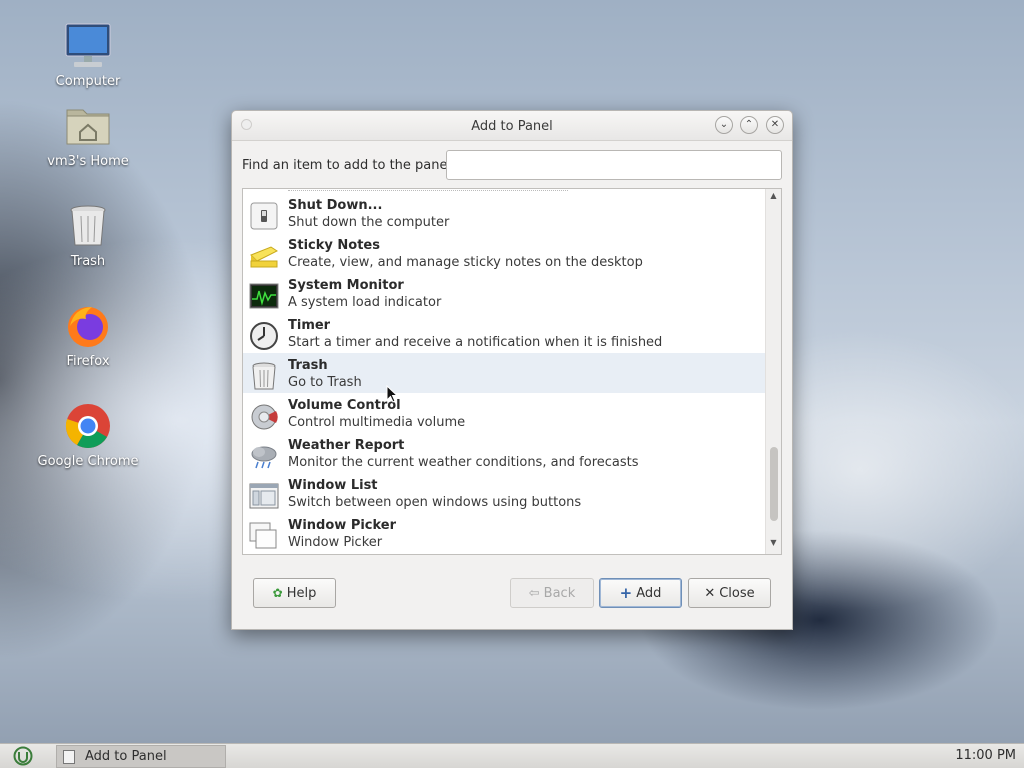 Image resolution: width=1024 pixels, height=768 pixels. Describe the element at coordinates (737, 593) in the screenshot. I see `close-button-label: Close` at that location.